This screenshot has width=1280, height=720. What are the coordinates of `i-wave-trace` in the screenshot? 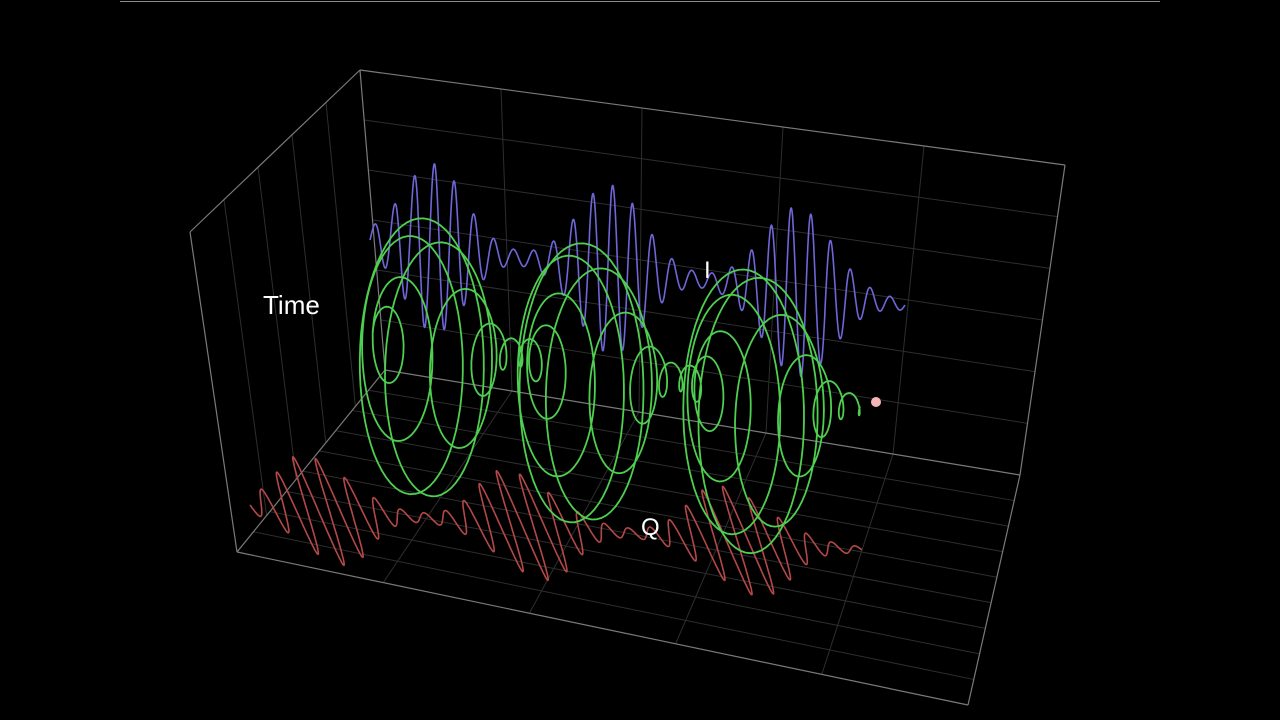 It's located at (637, 270).